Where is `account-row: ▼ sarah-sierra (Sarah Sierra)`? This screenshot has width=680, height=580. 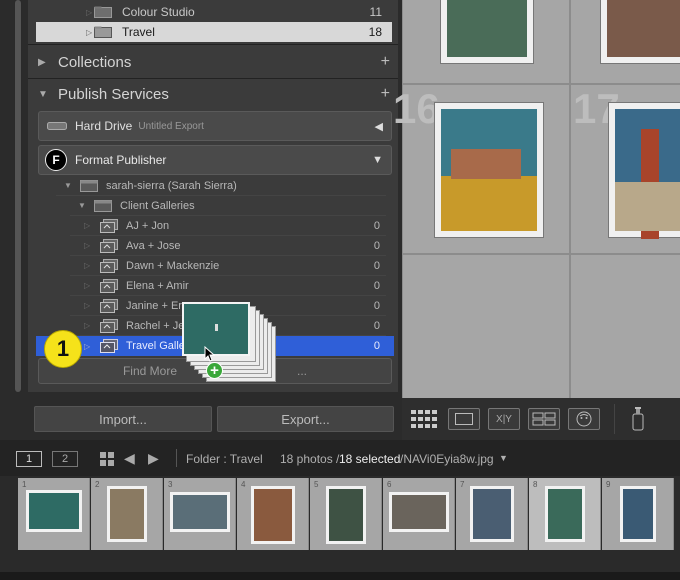
account-row: ▼ sarah-sierra (Sarah Sierra) is located at coordinates (221, 186).